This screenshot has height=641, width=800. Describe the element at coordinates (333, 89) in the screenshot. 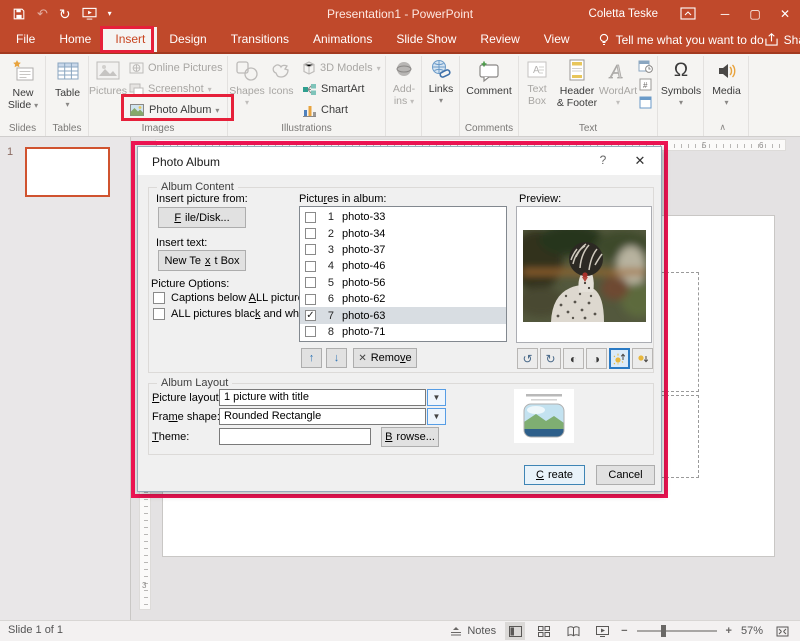

I see `smartart-button: SmartArt` at that location.